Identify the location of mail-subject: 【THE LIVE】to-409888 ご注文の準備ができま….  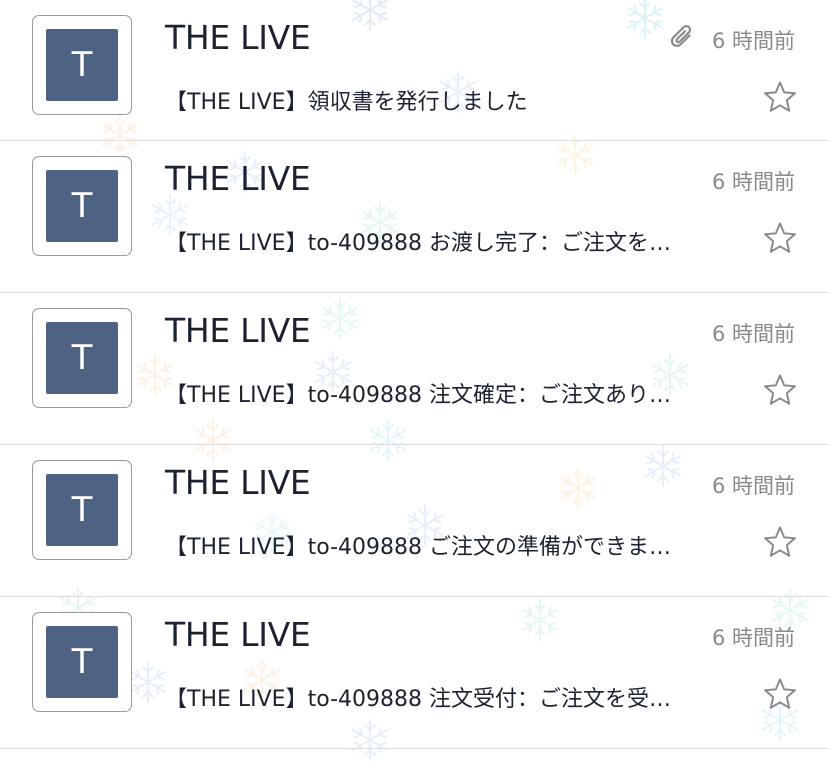
(418, 547).